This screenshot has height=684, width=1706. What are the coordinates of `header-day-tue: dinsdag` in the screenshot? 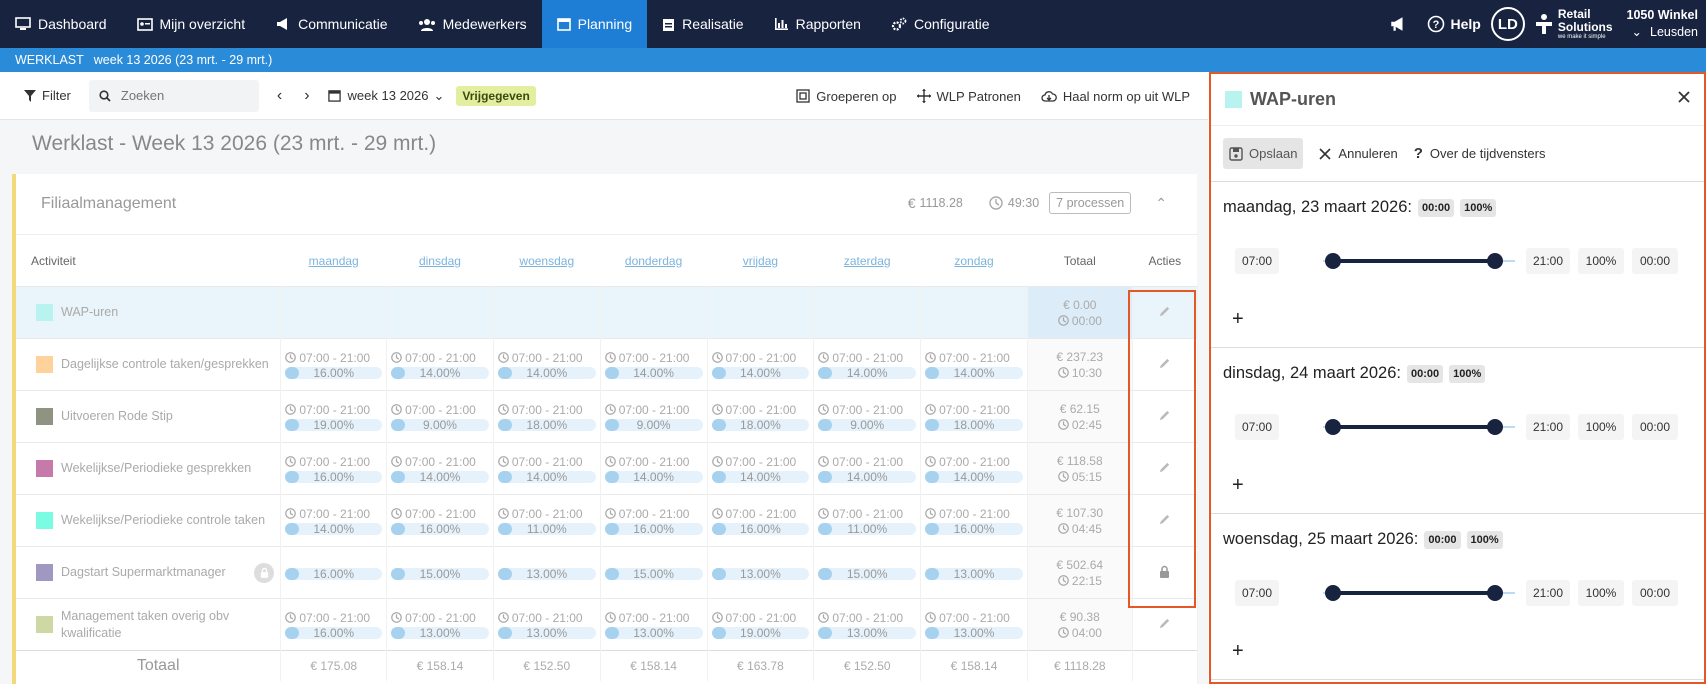 It's located at (440, 261).